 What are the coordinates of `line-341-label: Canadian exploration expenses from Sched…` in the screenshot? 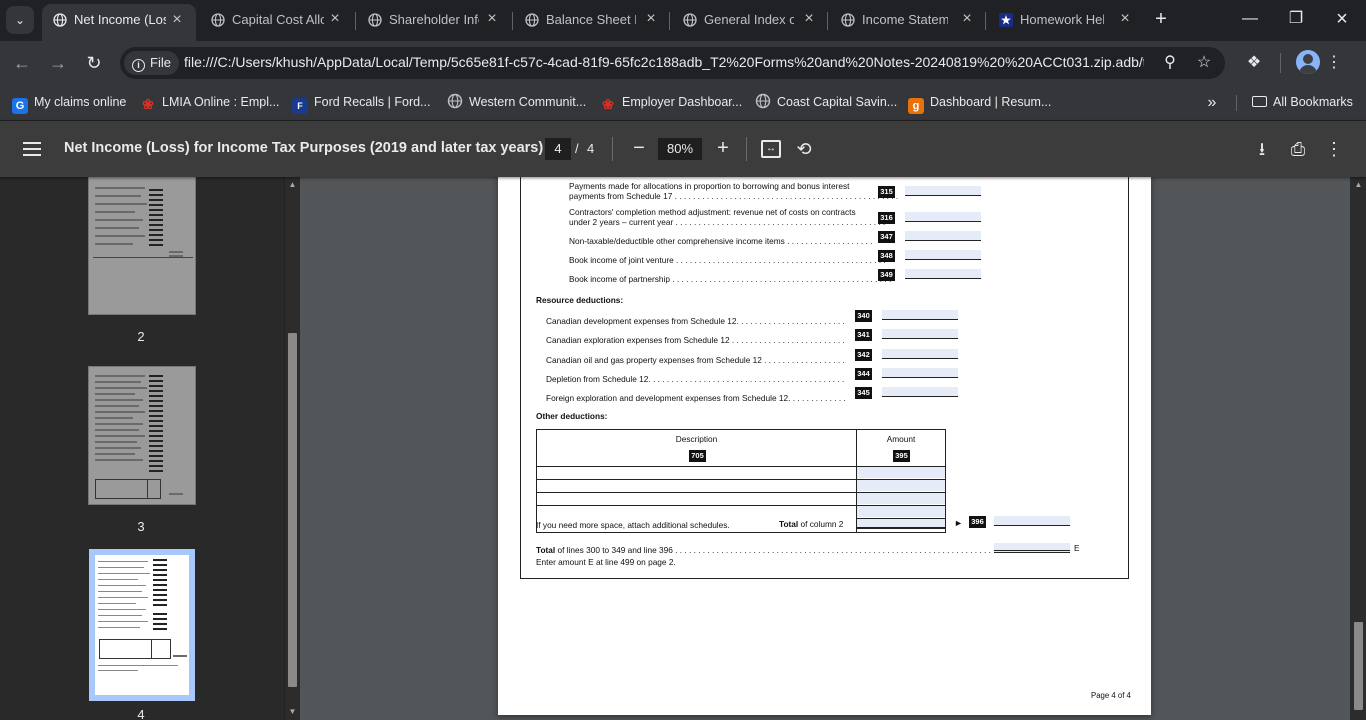 It's located at (695, 340).